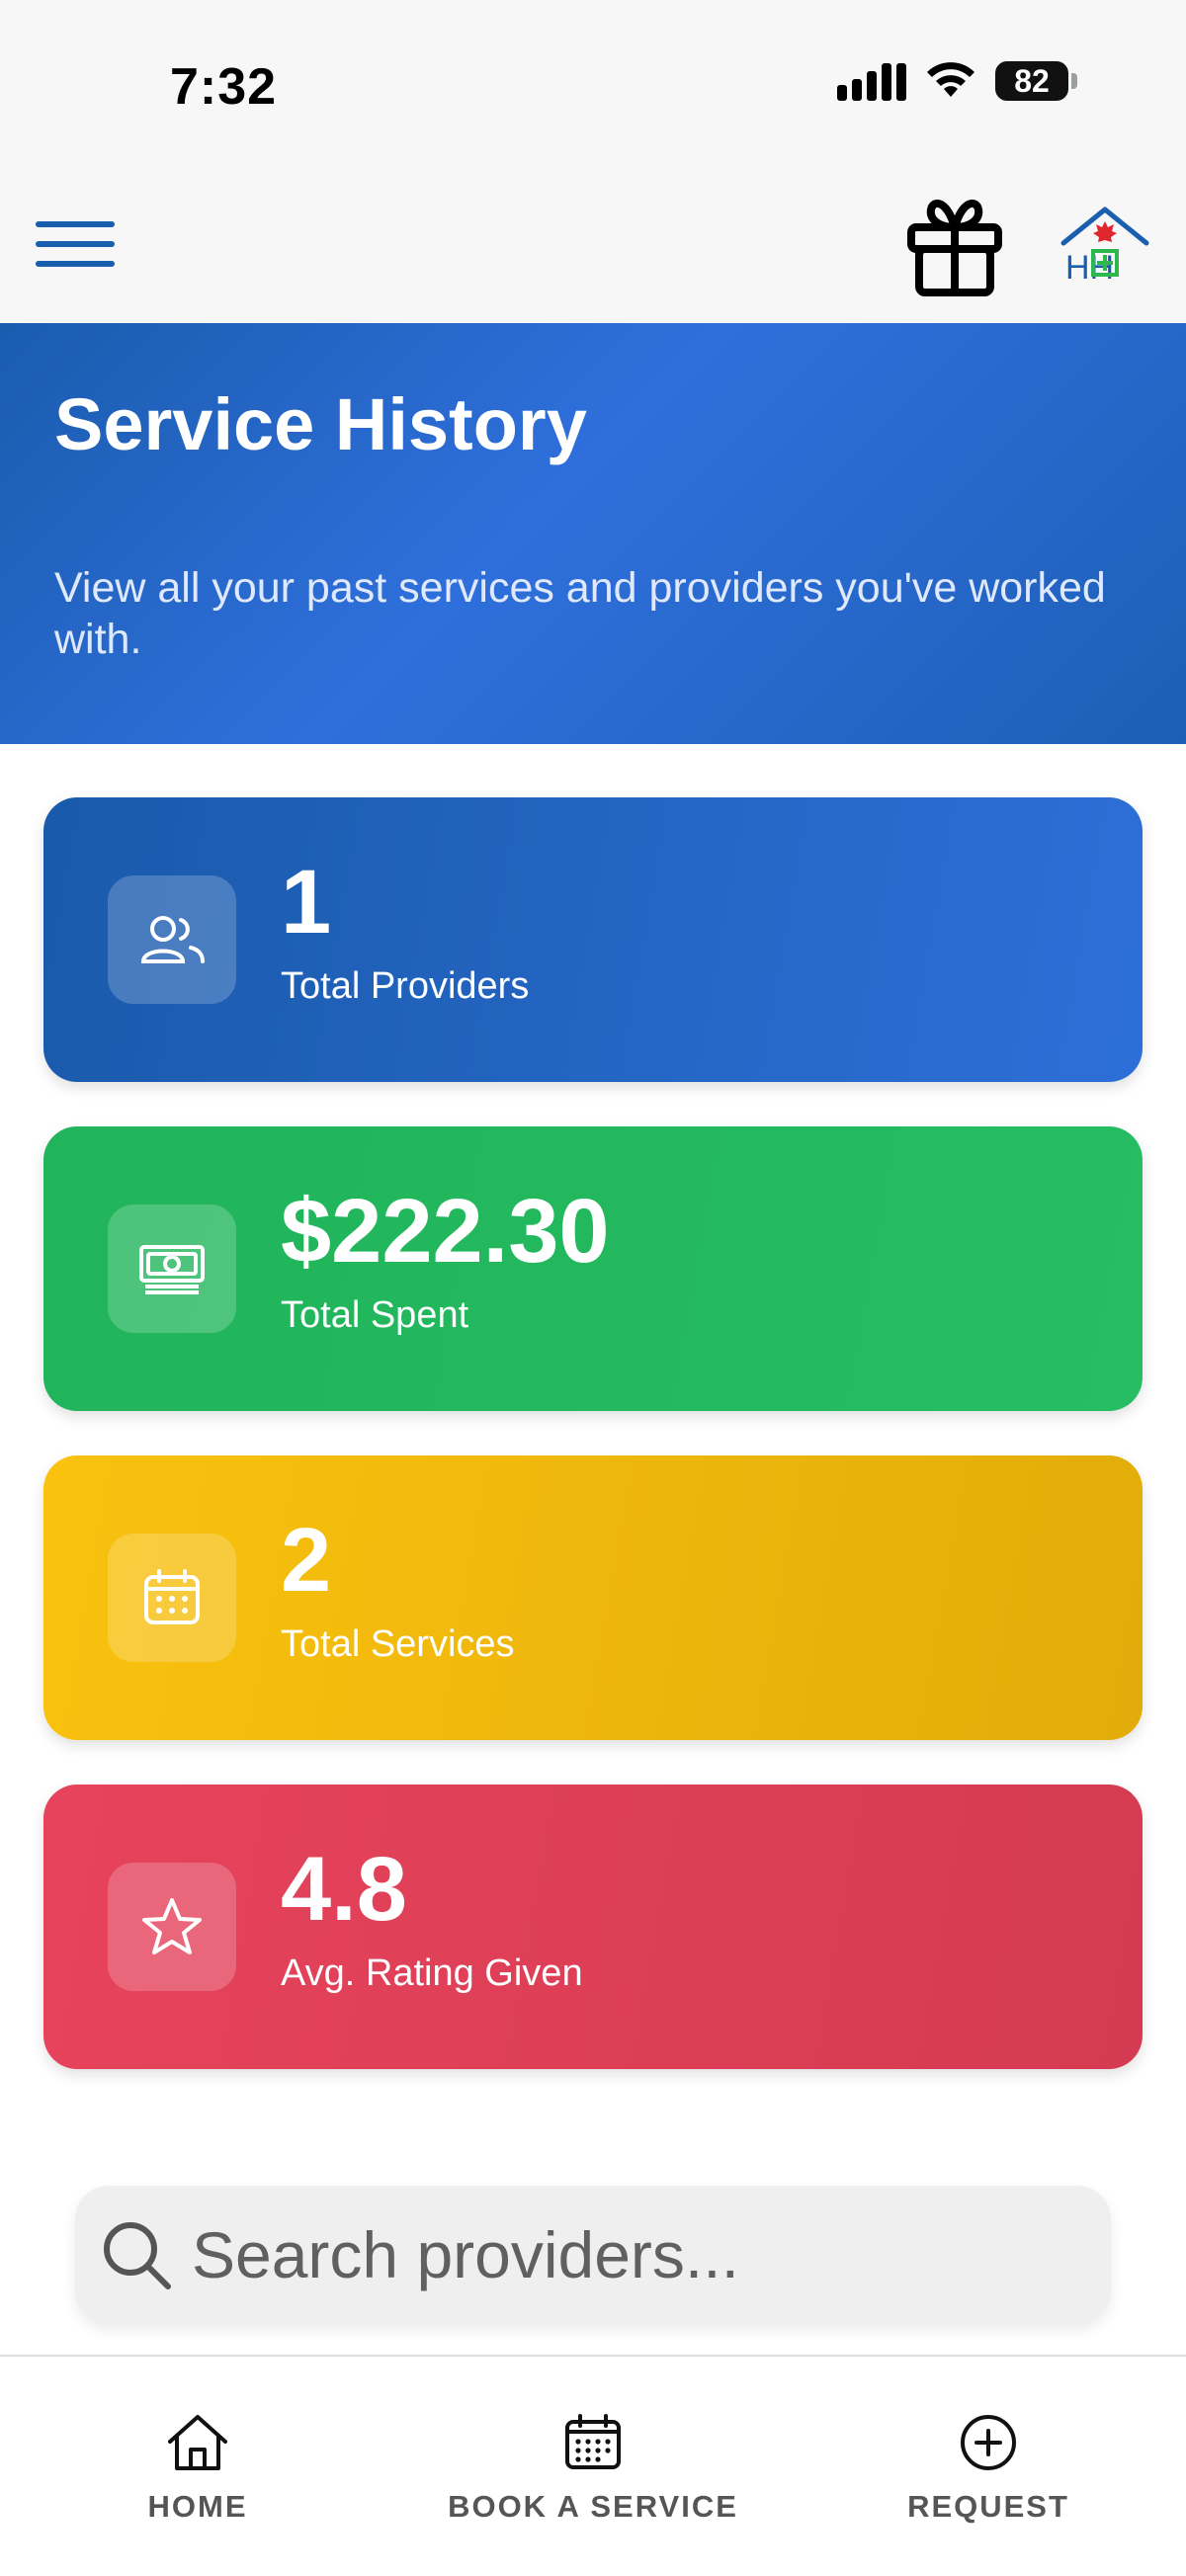 This screenshot has width=1186, height=2576. I want to click on search-icon, so click(137, 2255).